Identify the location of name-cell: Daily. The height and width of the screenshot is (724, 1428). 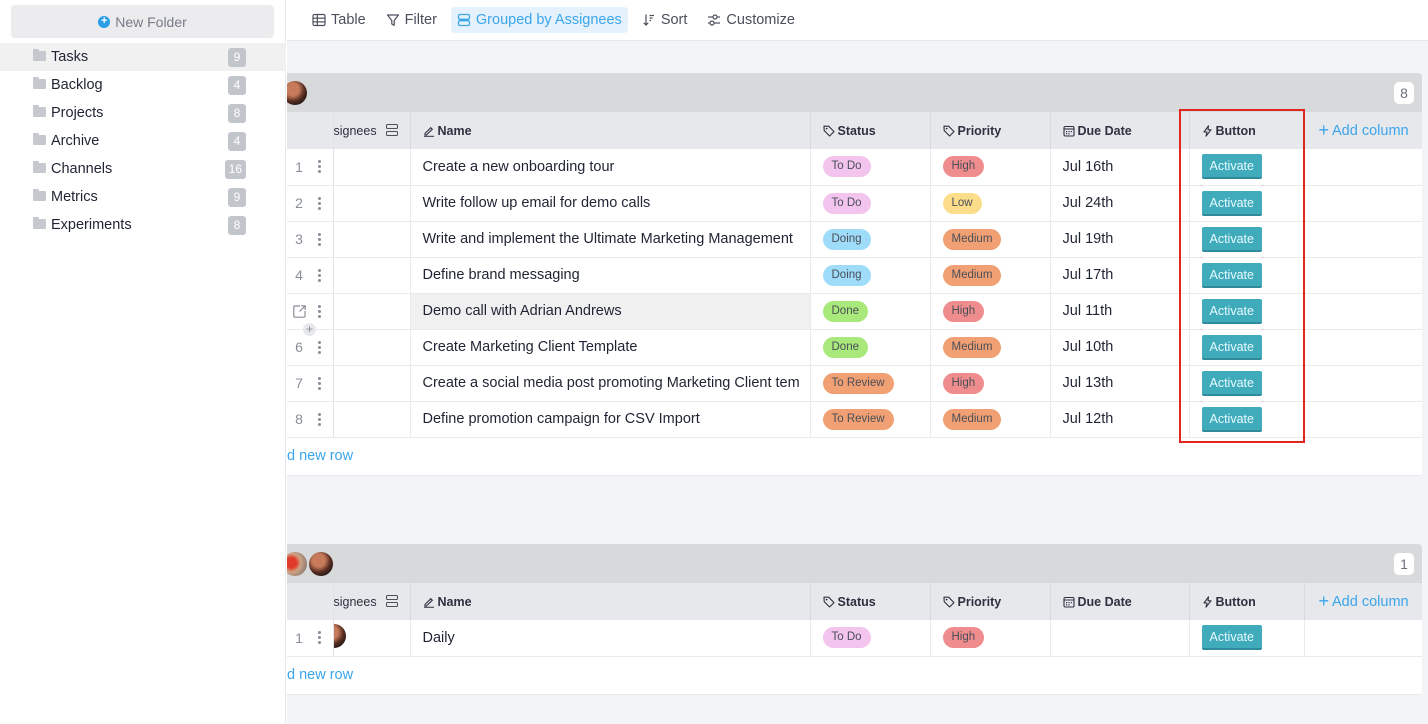
(610, 638).